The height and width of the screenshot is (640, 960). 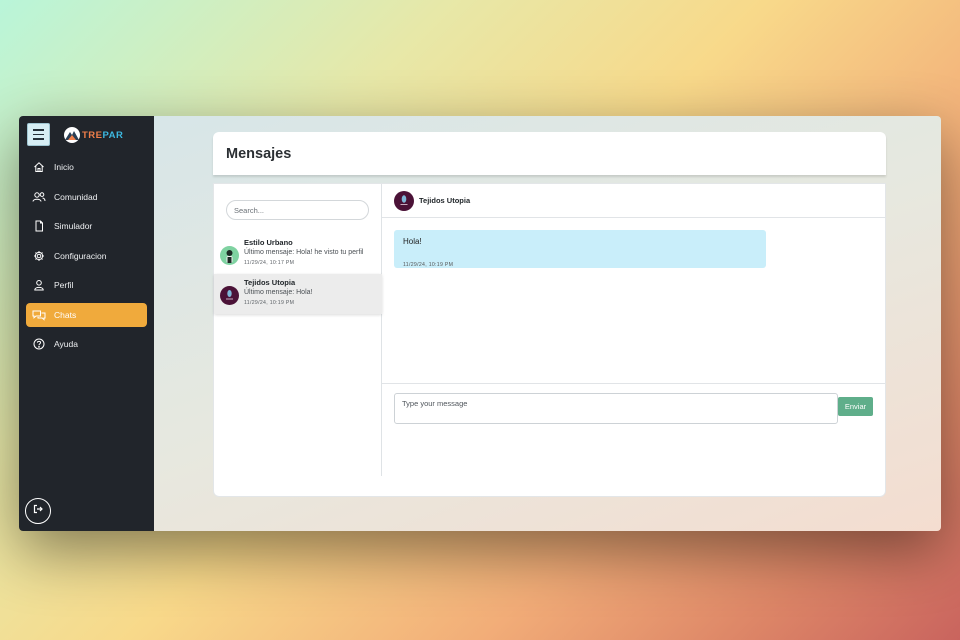 I want to click on sidebar-item-chats: Chats, so click(x=86, y=314).